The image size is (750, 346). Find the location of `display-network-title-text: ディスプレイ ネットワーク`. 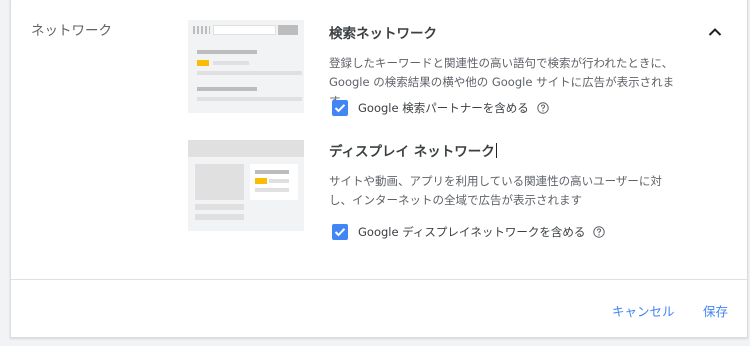

display-network-title-text: ディスプレイ ネットワーク is located at coordinates (412, 152).